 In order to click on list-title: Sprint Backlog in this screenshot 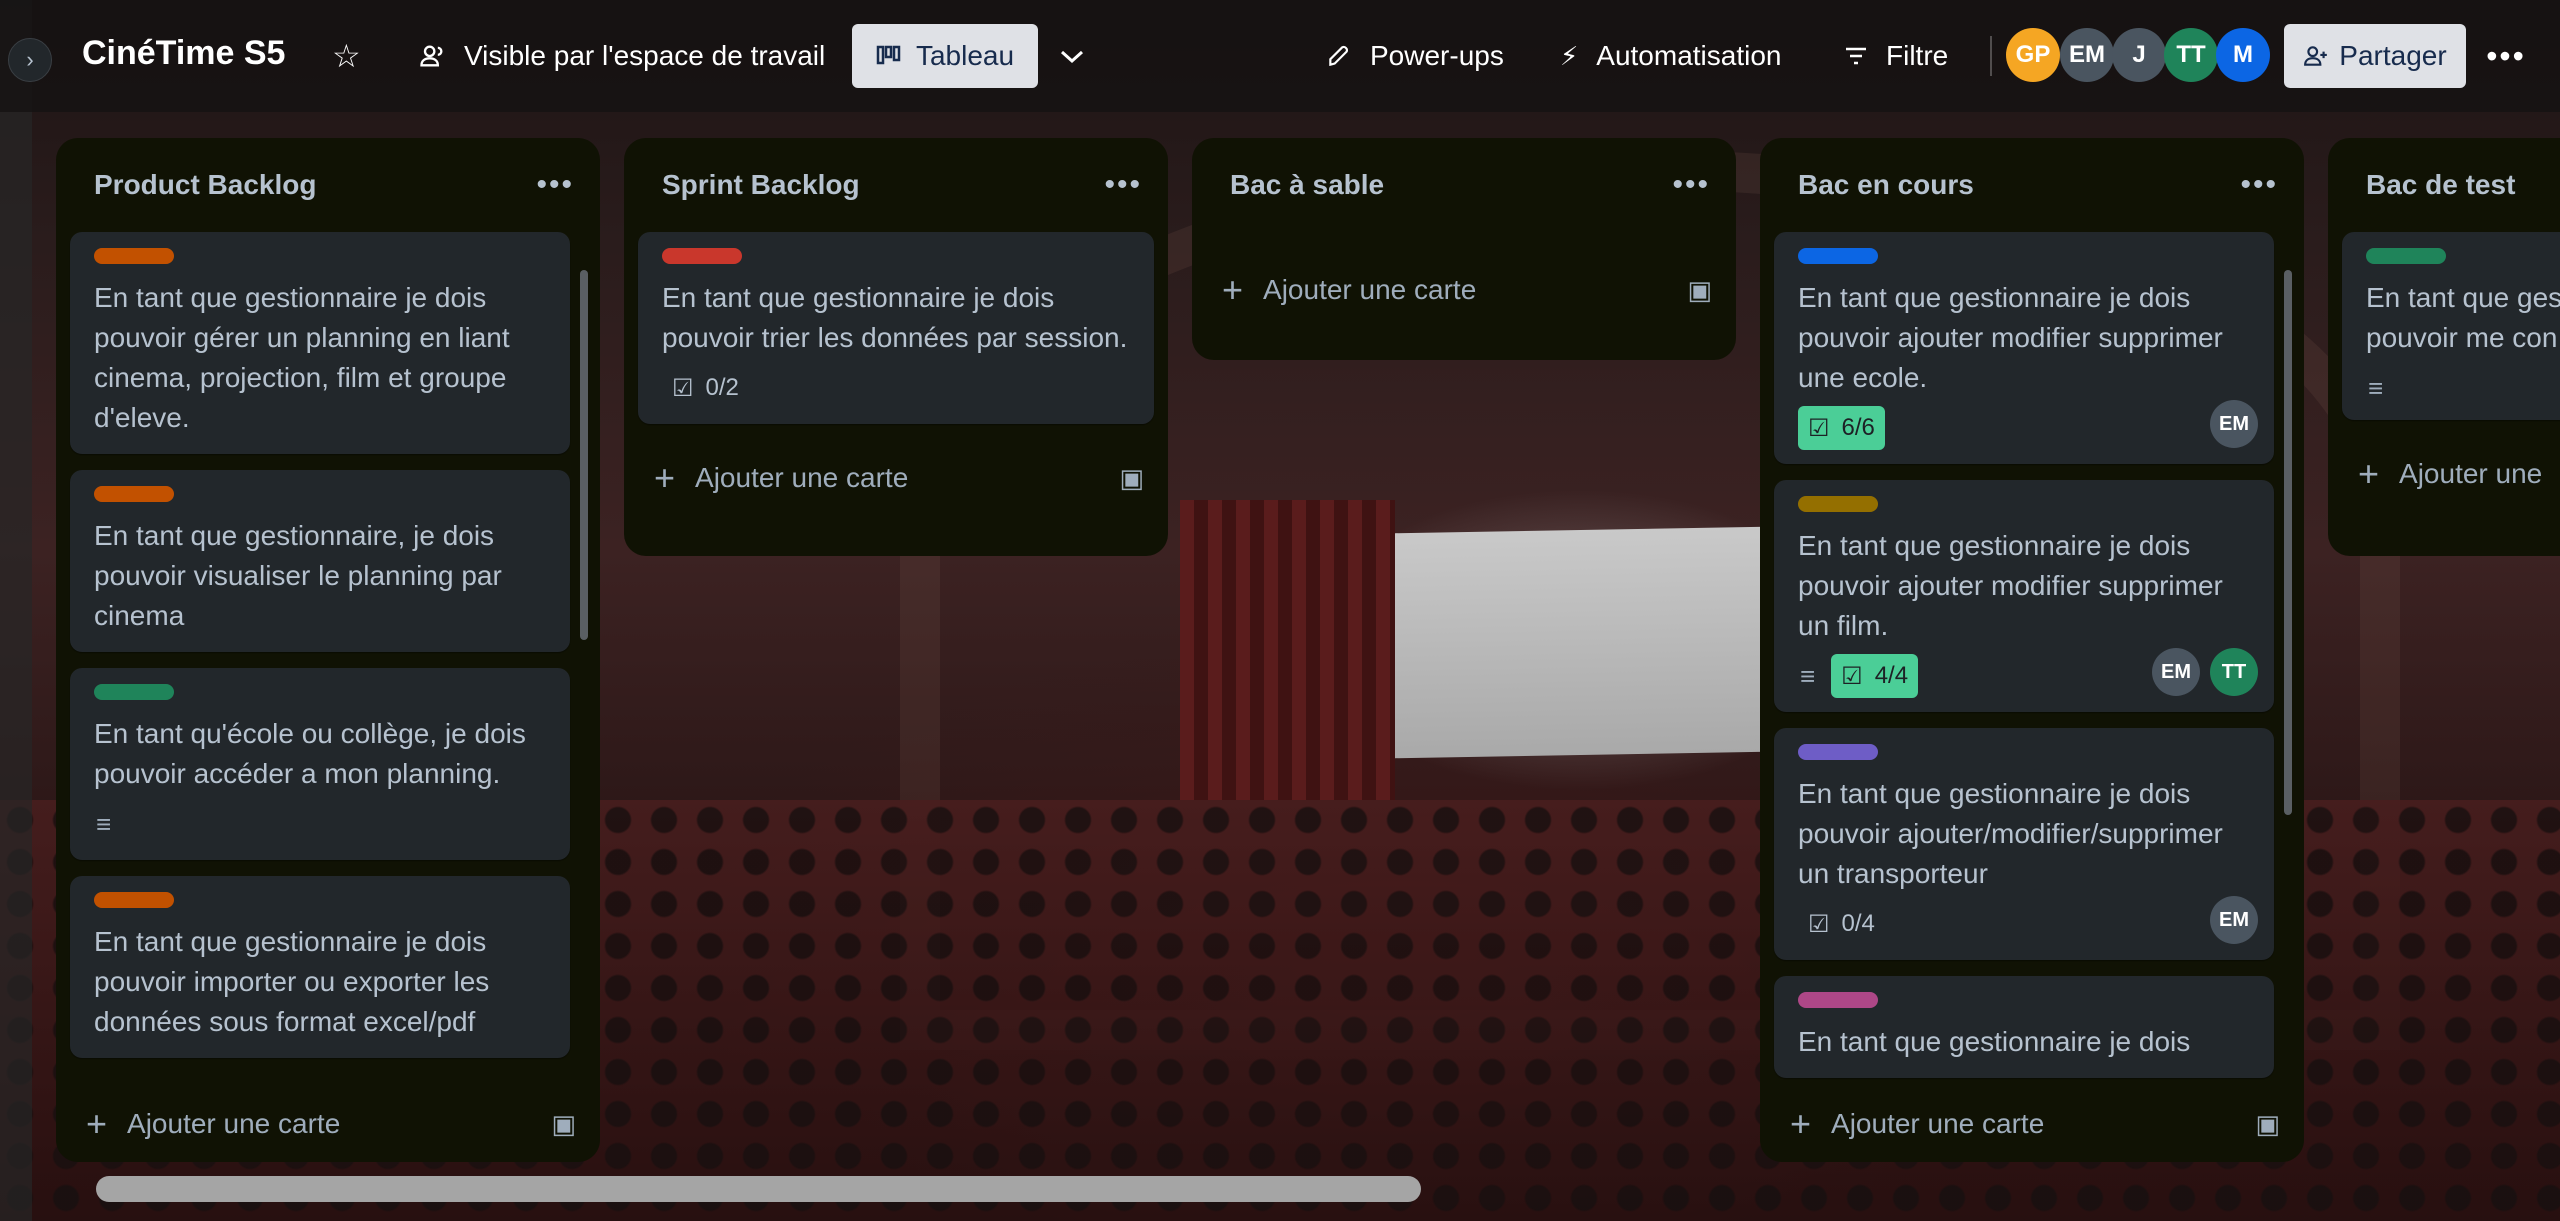, I will do `click(761, 185)`.